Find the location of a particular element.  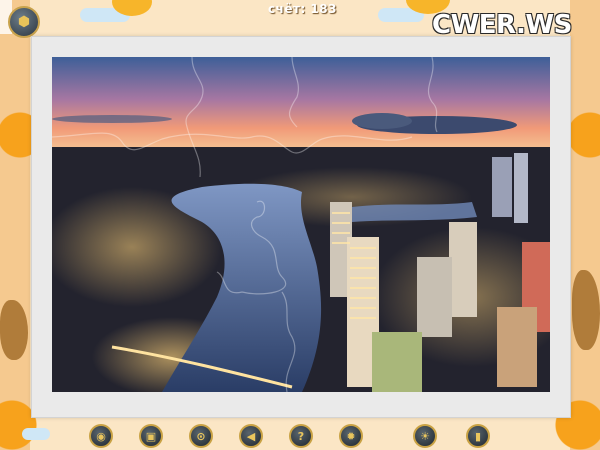

magnifier-icon: ⊙ is located at coordinates (201, 436).